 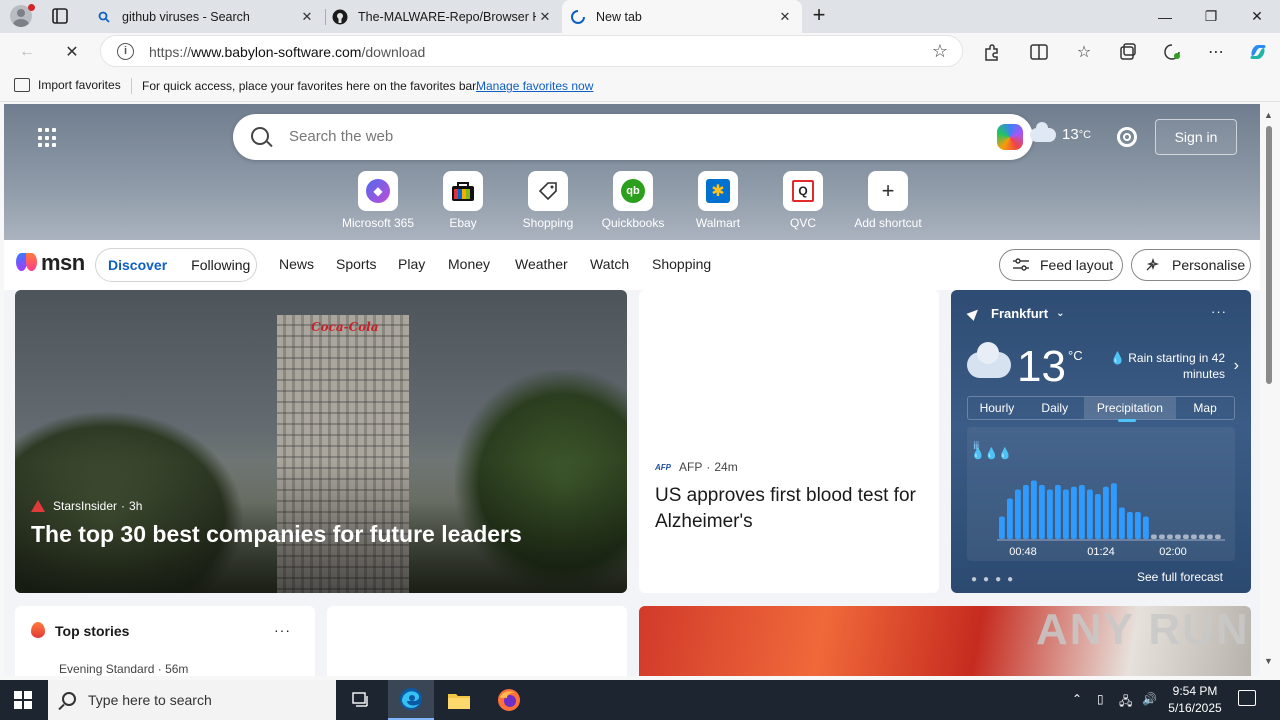 What do you see at coordinates (1010, 137) in the screenshot?
I see `copilot-search-icon` at bounding box center [1010, 137].